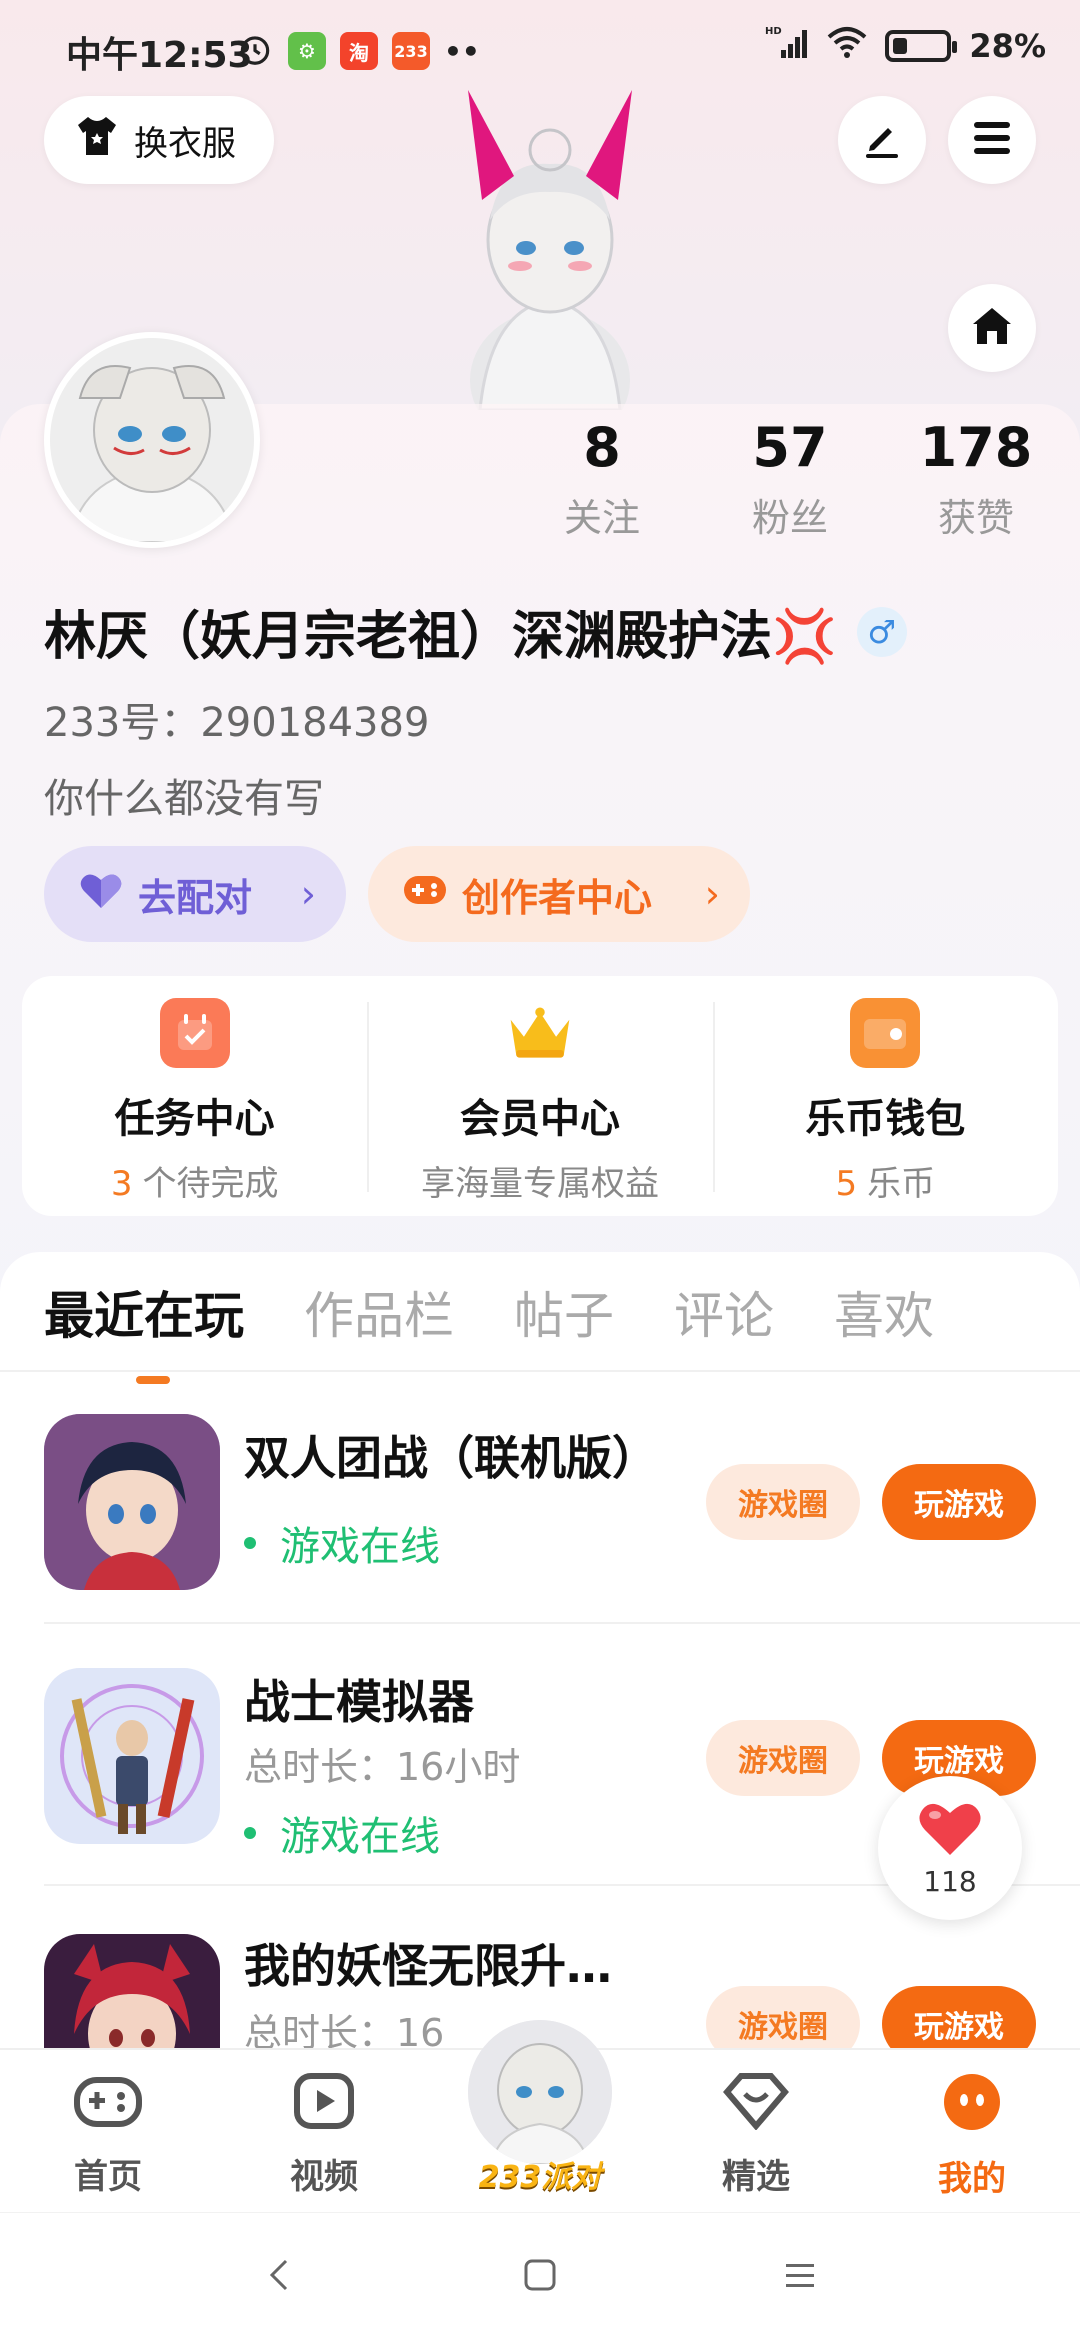  What do you see at coordinates (564, 1312) in the screenshot?
I see `tab-posts: 帖子` at bounding box center [564, 1312].